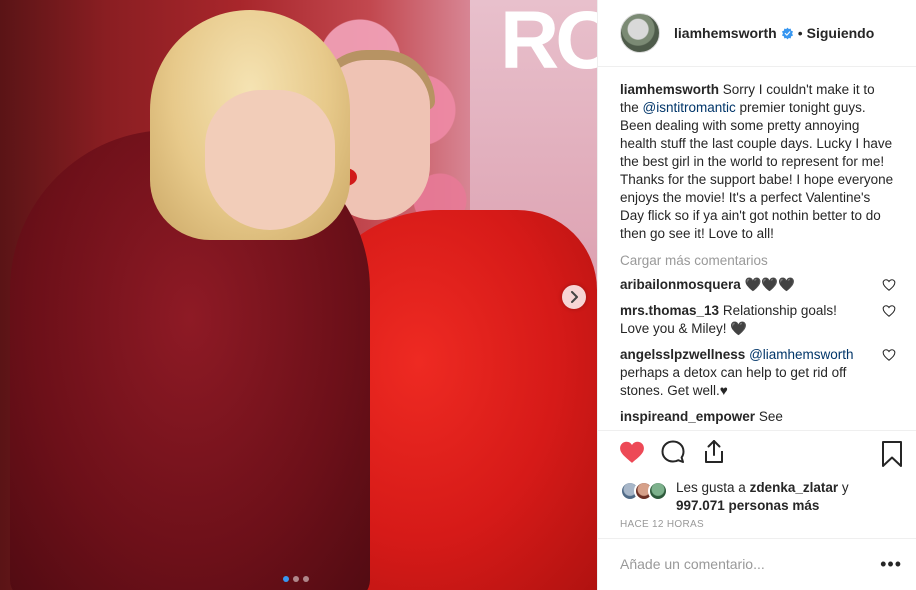 The image size is (916, 590). What do you see at coordinates (769, 285) in the screenshot?
I see `comment-text: 🖤🖤🖤` at bounding box center [769, 285].